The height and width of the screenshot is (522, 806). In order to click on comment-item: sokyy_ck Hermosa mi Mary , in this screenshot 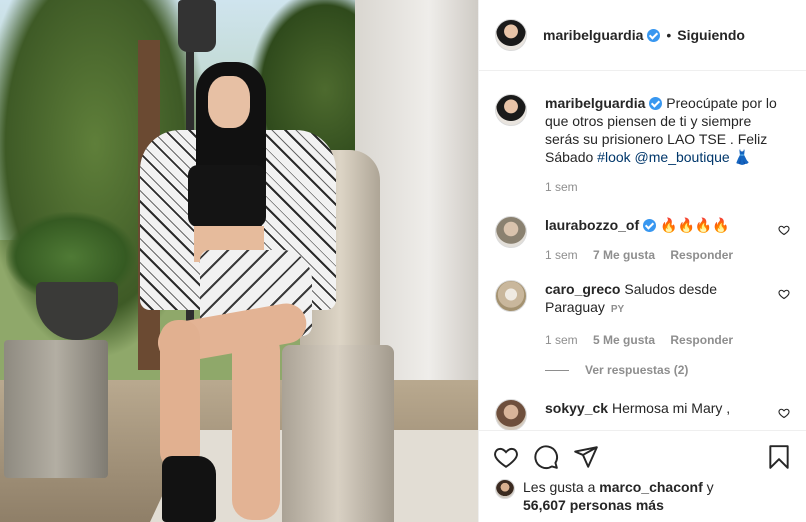, I will do `click(642, 414)`.